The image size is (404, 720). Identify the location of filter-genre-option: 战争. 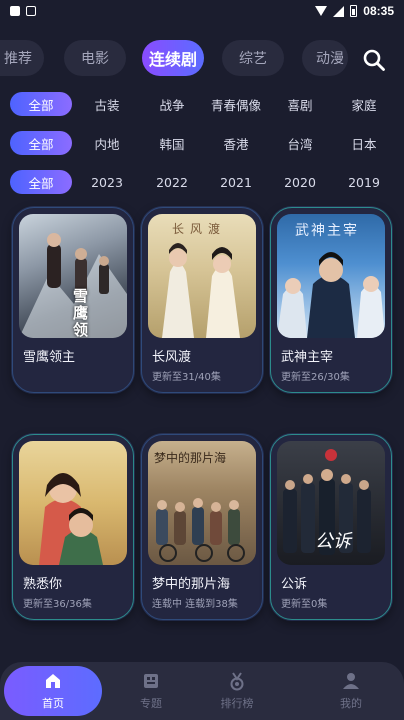
(171, 104).